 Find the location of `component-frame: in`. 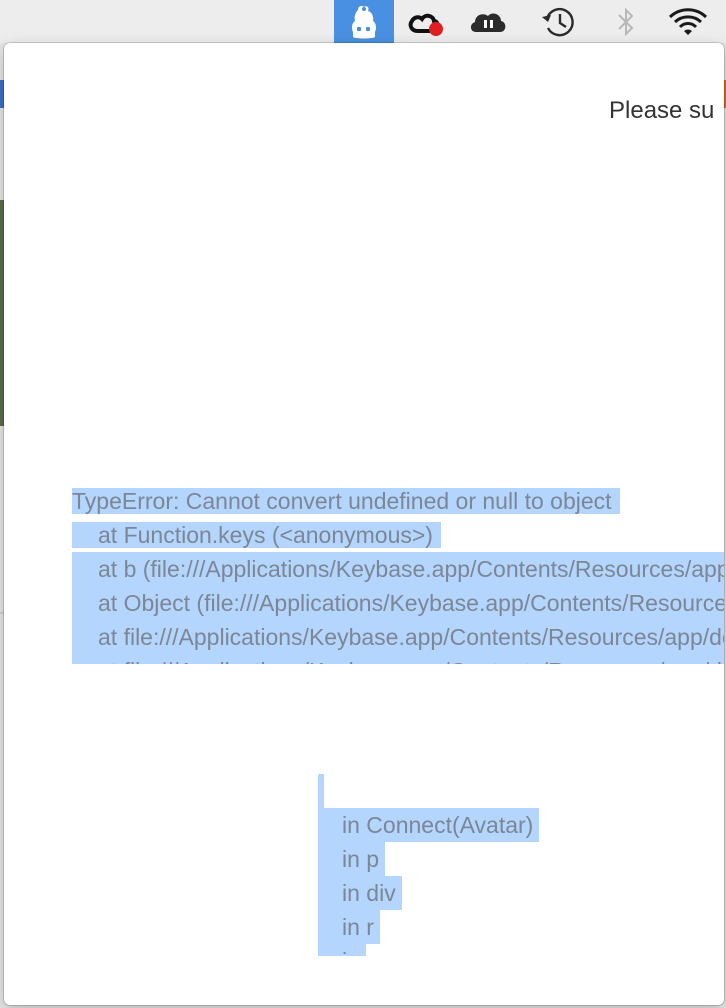

component-frame: in is located at coordinates (342, 950).